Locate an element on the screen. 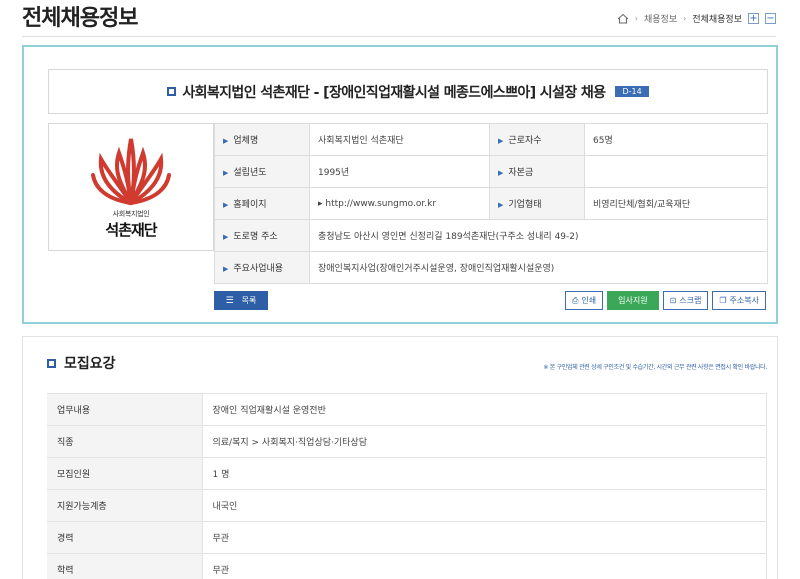 This screenshot has height=579, width=800. info-value: 1995년 is located at coordinates (399, 171).